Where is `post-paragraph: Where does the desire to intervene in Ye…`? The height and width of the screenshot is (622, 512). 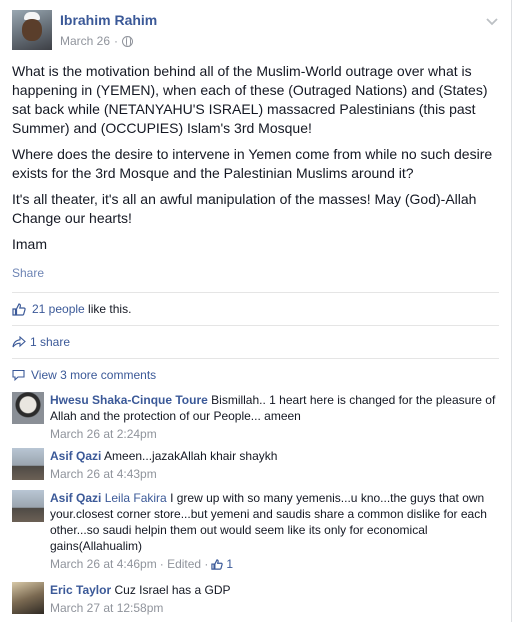
post-paragraph: Where does the desire to intervene in Ye… is located at coordinates (252, 163).